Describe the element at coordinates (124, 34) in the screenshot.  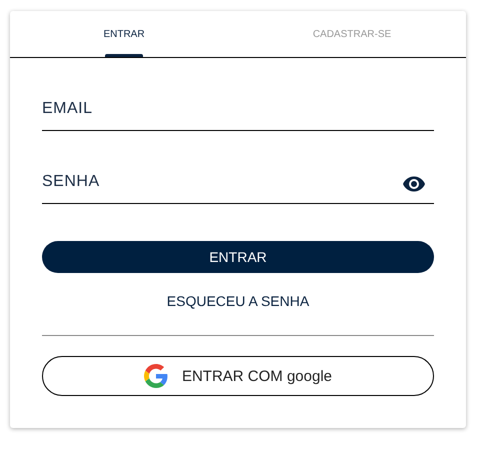
I see `tab: ENTRAR` at that location.